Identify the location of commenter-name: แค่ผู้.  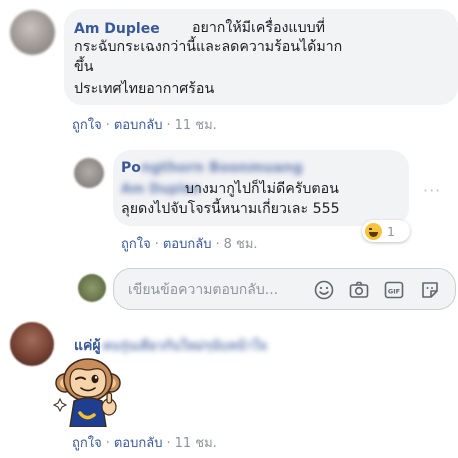
(87, 346).